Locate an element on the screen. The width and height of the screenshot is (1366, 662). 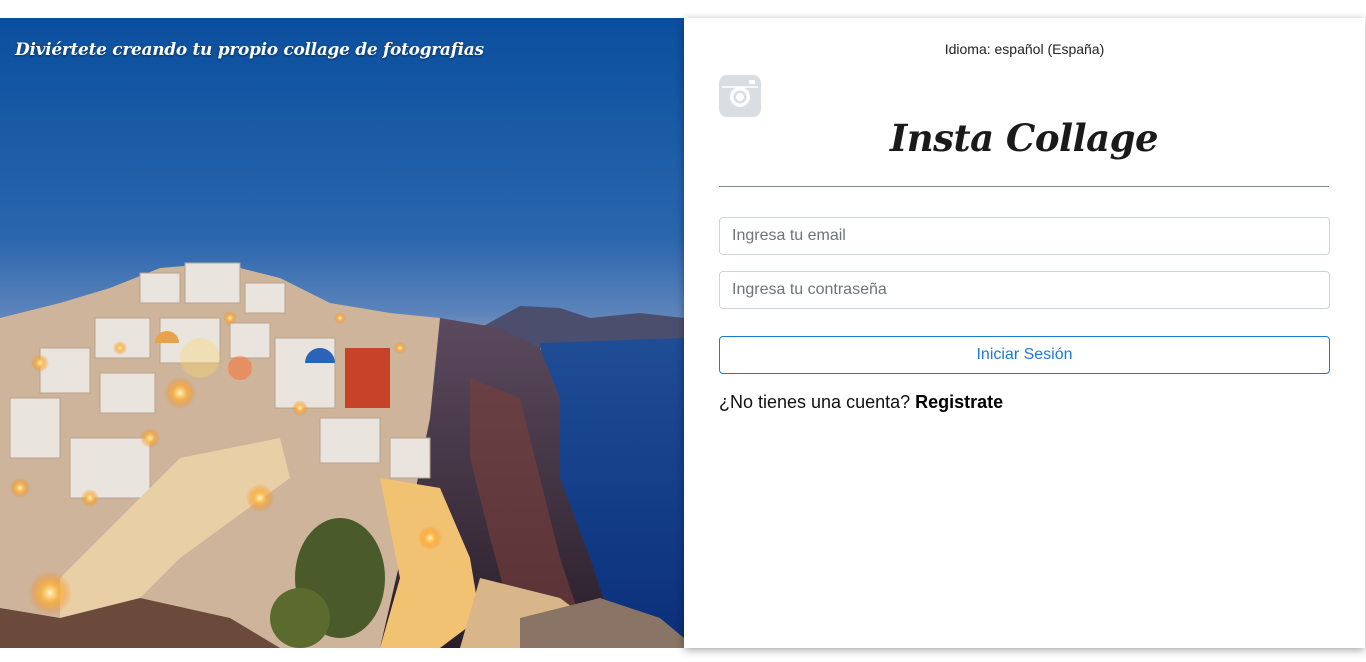
no-account-text: ¿No tienes una cuenta? is located at coordinates (815, 402).